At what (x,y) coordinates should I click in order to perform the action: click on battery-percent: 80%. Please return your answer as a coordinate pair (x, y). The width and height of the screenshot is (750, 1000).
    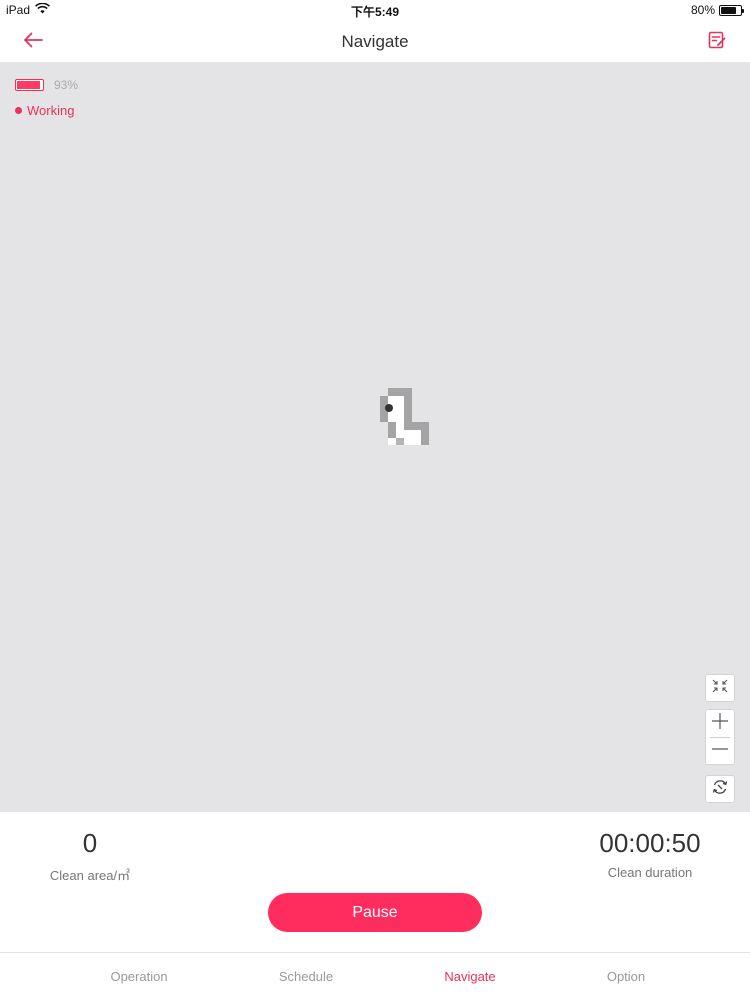
    Looking at the image, I should click on (702, 10).